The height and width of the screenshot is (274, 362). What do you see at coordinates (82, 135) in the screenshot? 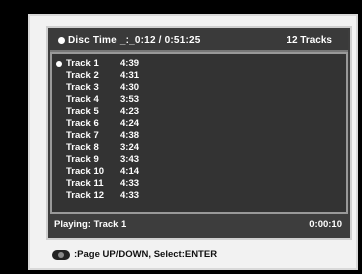
I see `track-name: Track 7` at bounding box center [82, 135].